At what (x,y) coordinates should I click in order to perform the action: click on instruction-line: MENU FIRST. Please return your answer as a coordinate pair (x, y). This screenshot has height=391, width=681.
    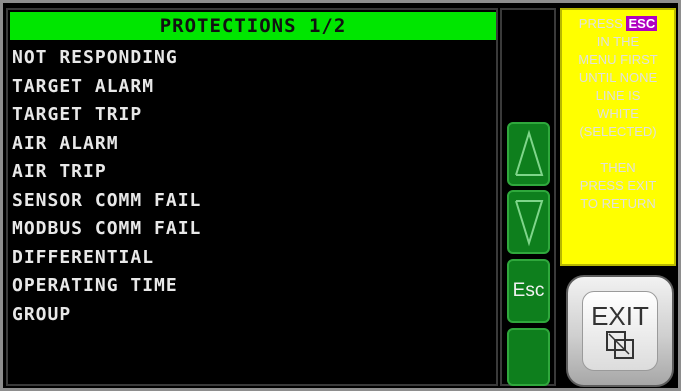
    Looking at the image, I should click on (618, 59).